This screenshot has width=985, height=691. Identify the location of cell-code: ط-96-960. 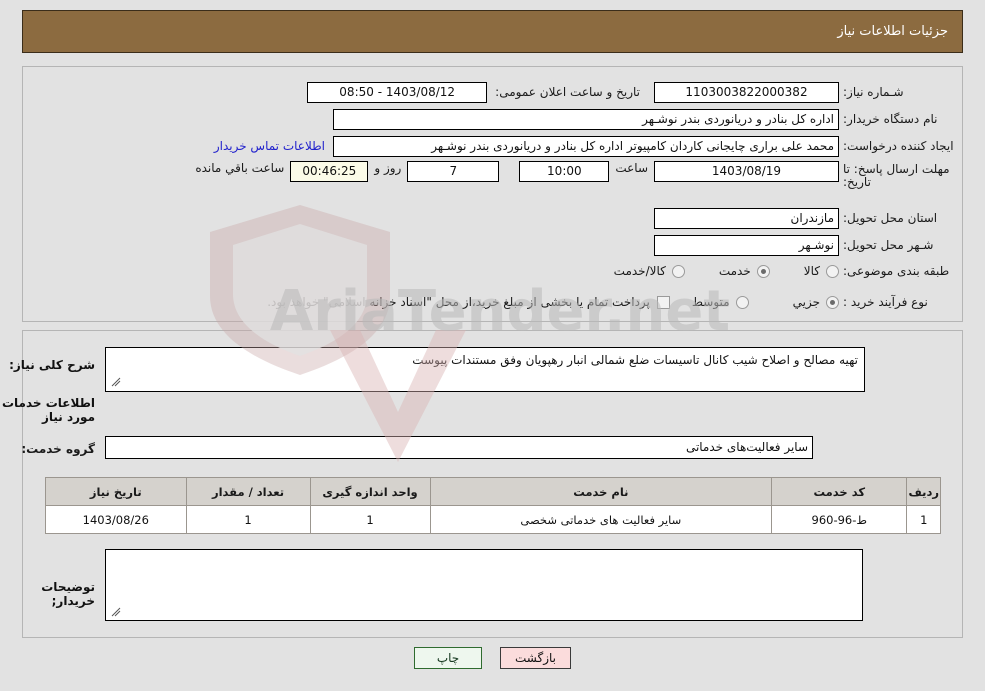
(839, 519).